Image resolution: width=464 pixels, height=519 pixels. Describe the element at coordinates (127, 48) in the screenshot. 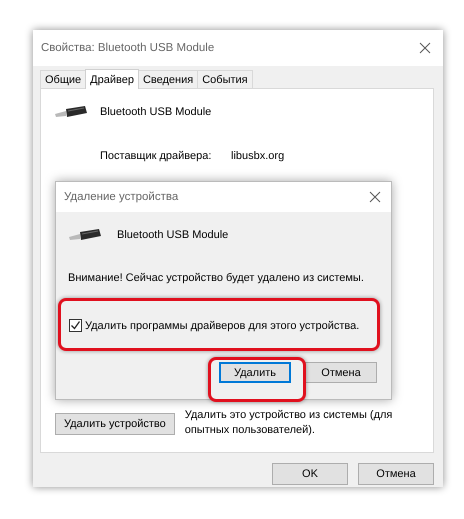

I see `window-title: Свойства: Bluetooth USB Module` at that location.